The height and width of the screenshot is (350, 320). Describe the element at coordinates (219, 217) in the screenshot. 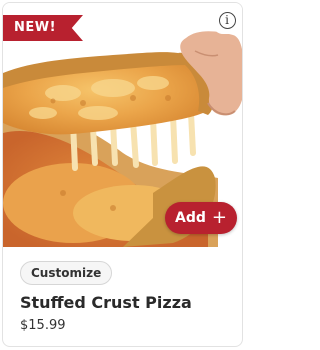

I see `plus-icon: +` at that location.